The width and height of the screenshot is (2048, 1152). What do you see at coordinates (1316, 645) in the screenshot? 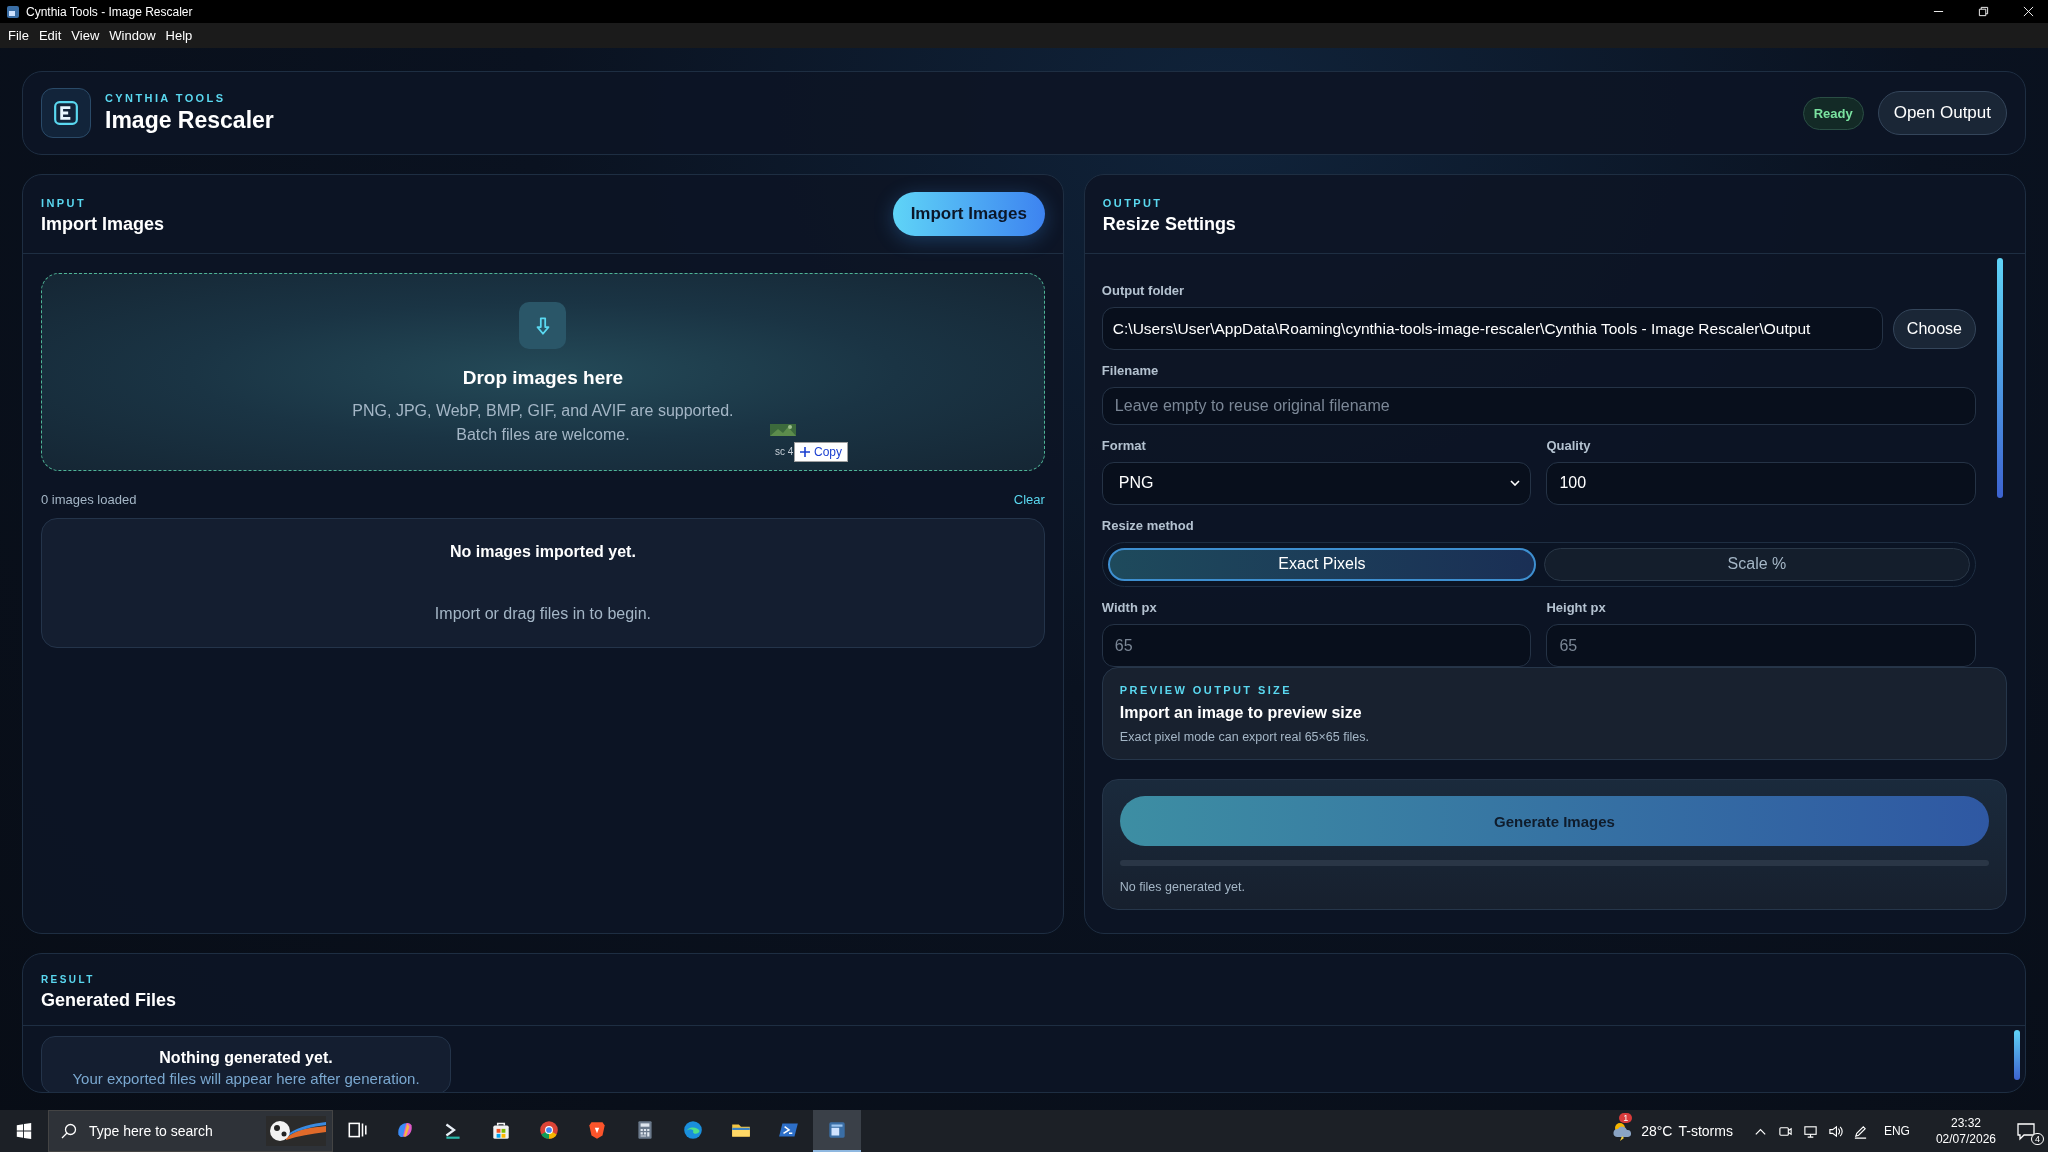
I see `width-field: 65` at bounding box center [1316, 645].